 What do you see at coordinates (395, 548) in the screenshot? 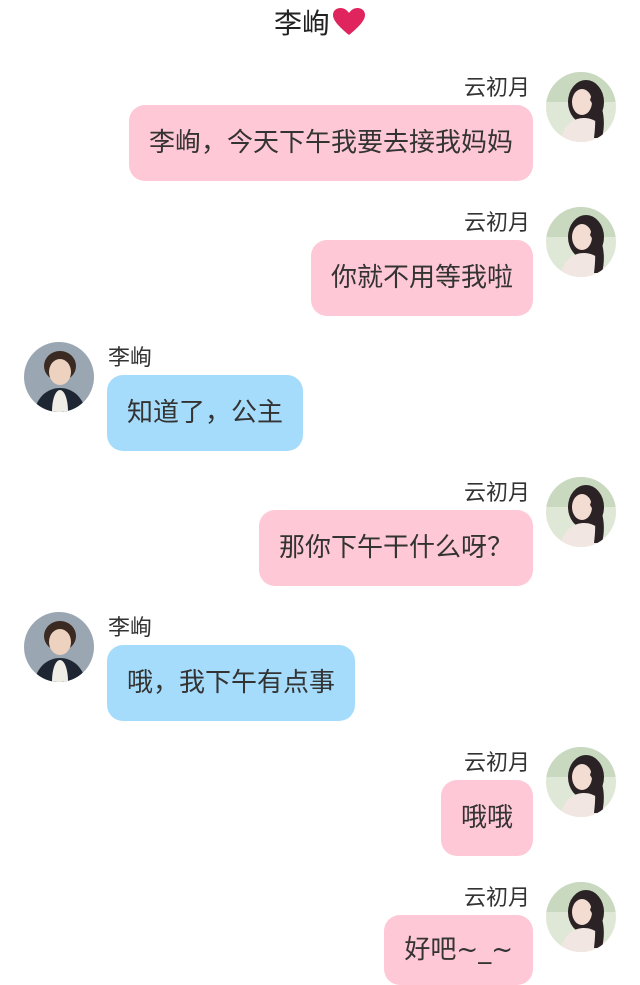
I see `message-bubble: 那你下午干什么呀？` at bounding box center [395, 548].